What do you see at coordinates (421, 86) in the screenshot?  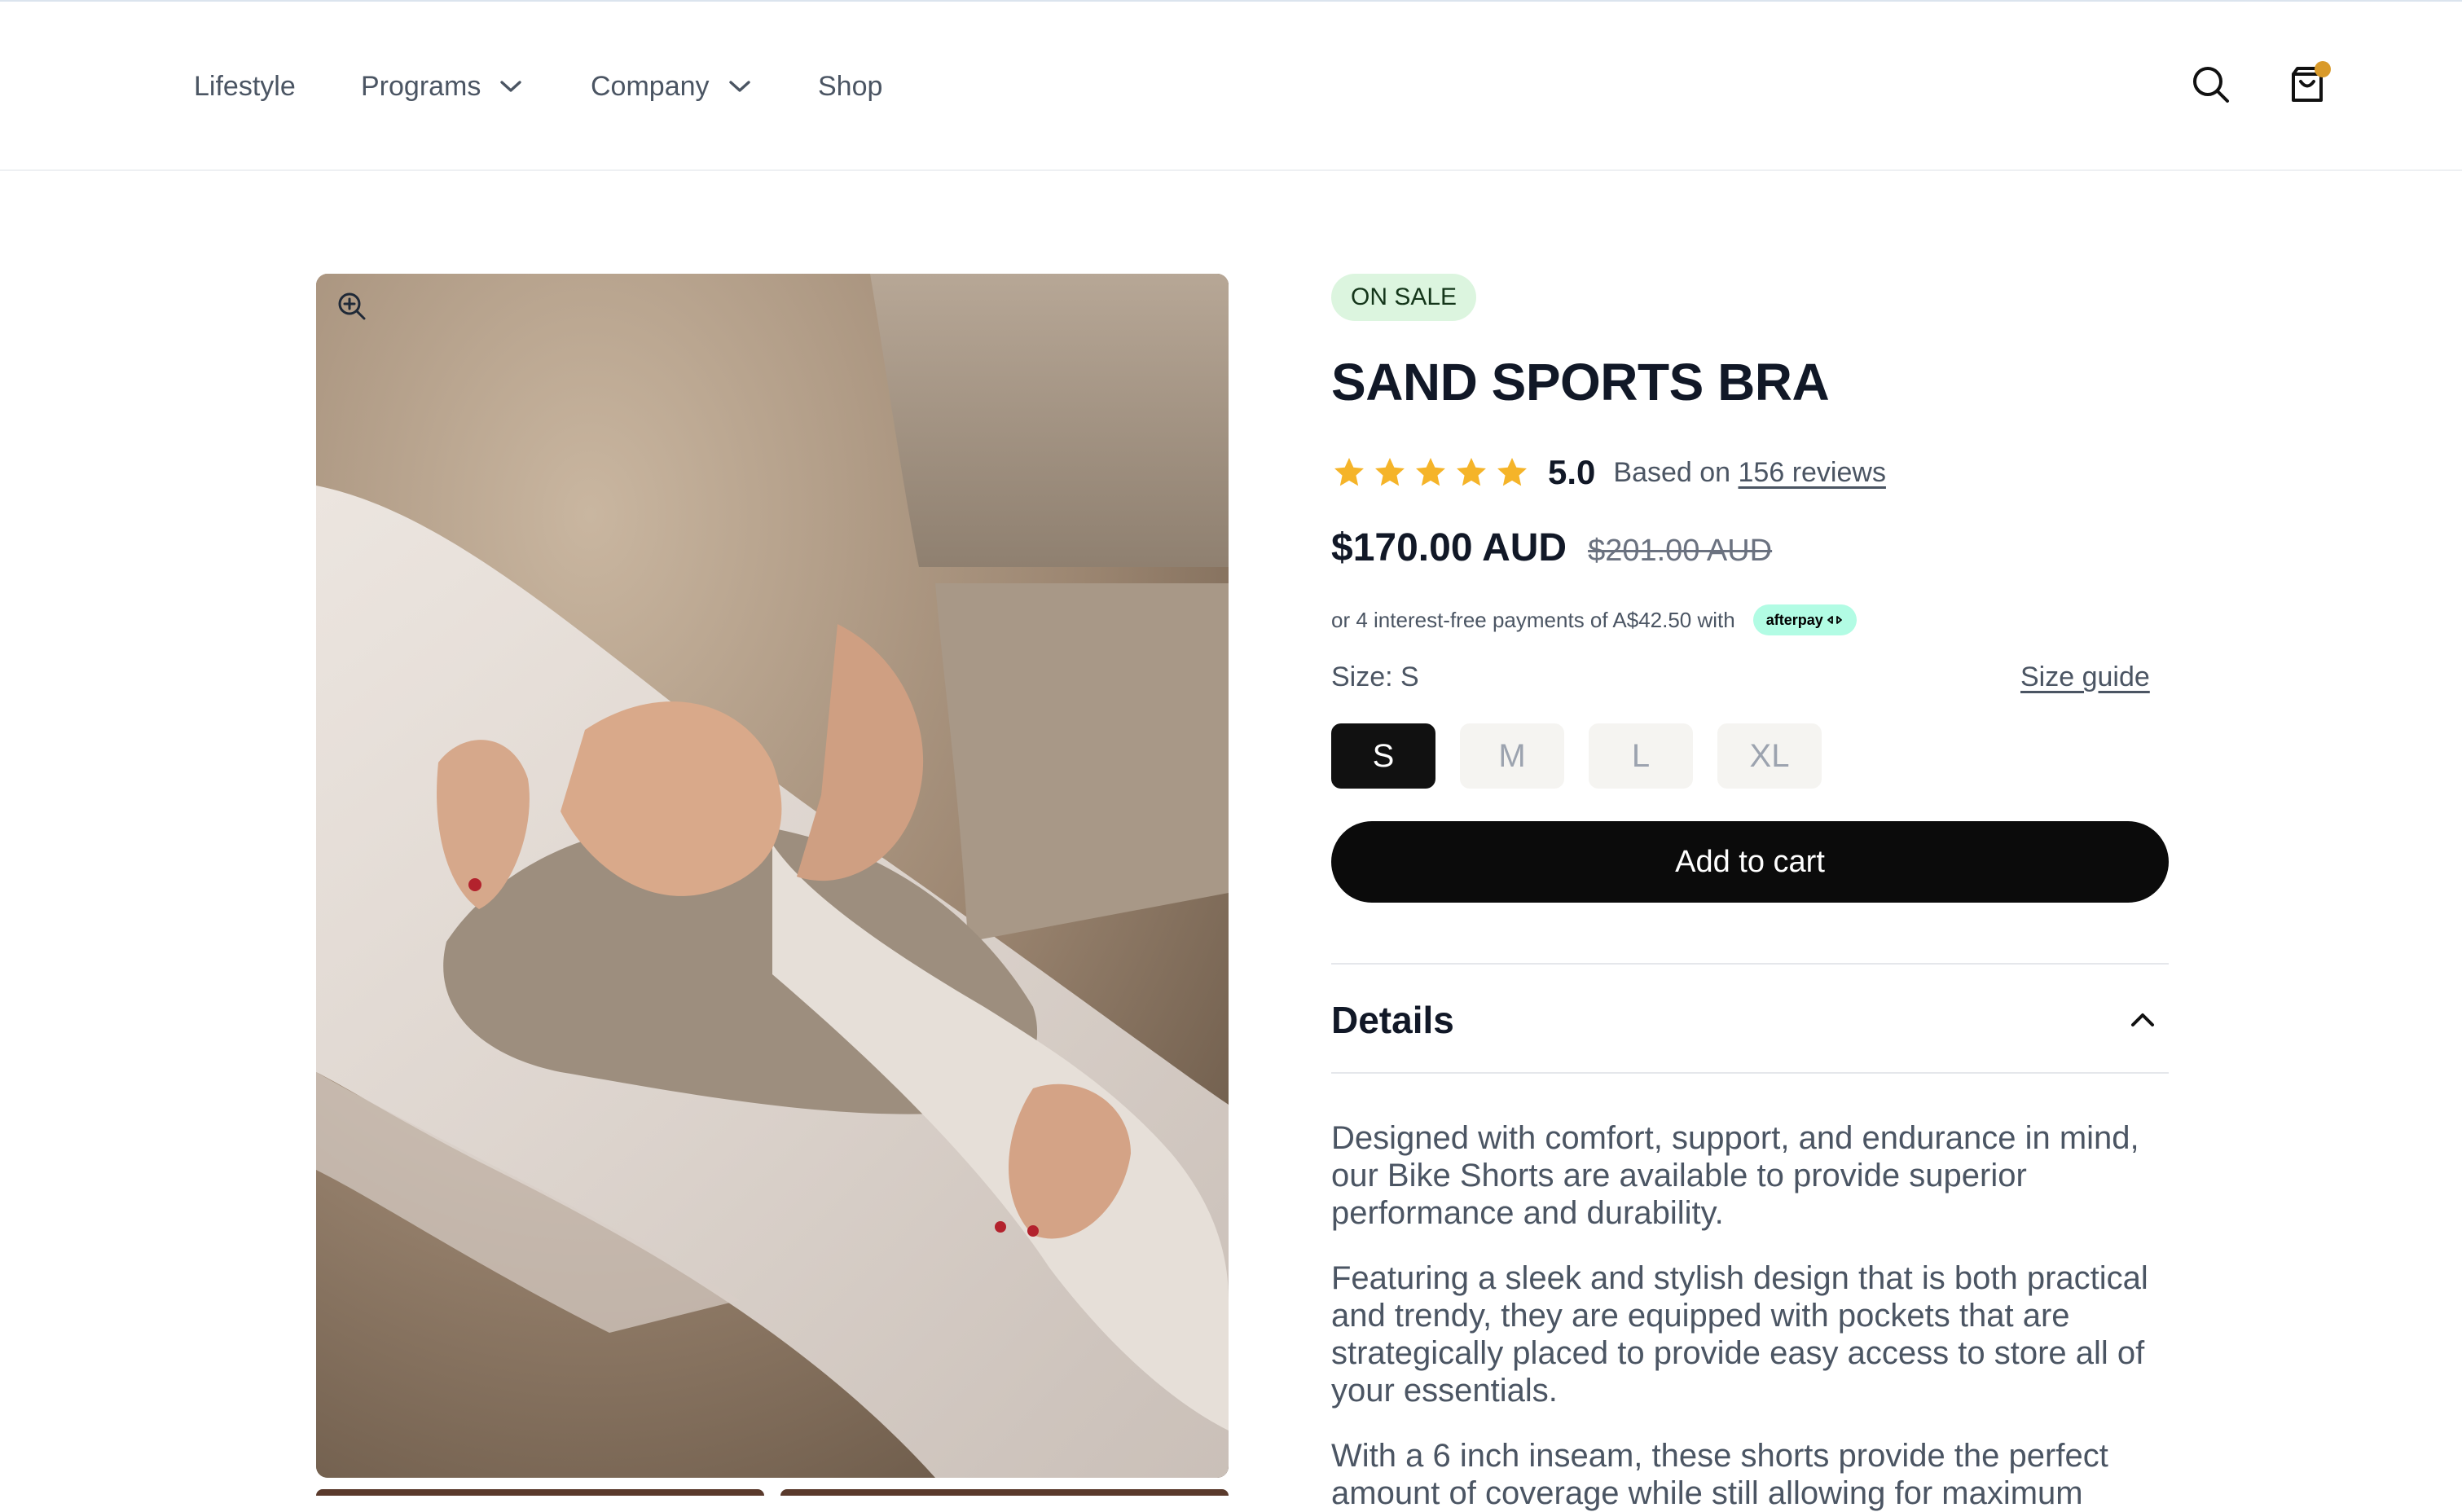 I see `nav-item-label: Programs` at bounding box center [421, 86].